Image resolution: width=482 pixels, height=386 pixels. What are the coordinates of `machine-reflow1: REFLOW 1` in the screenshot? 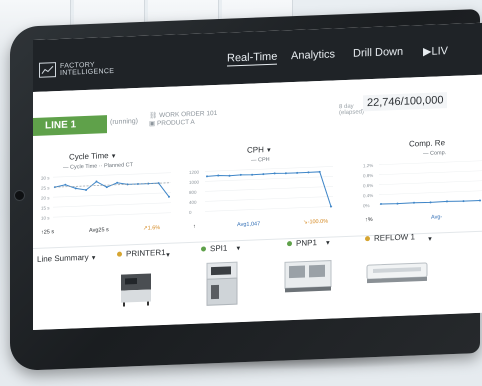 It's located at (395, 237).